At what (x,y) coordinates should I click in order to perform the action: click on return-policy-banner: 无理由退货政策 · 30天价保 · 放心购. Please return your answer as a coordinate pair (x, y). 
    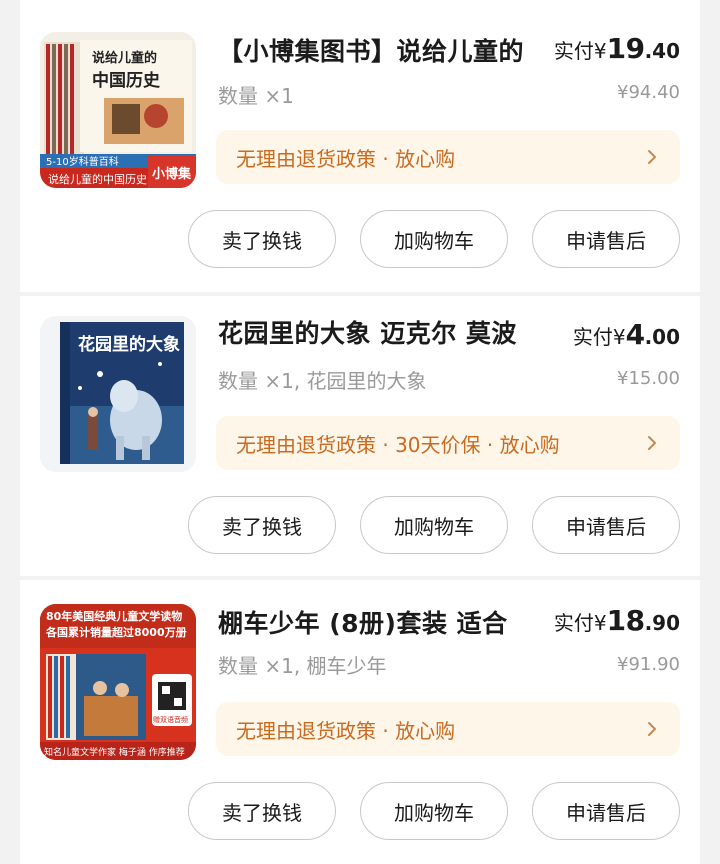
    Looking at the image, I should click on (448, 443).